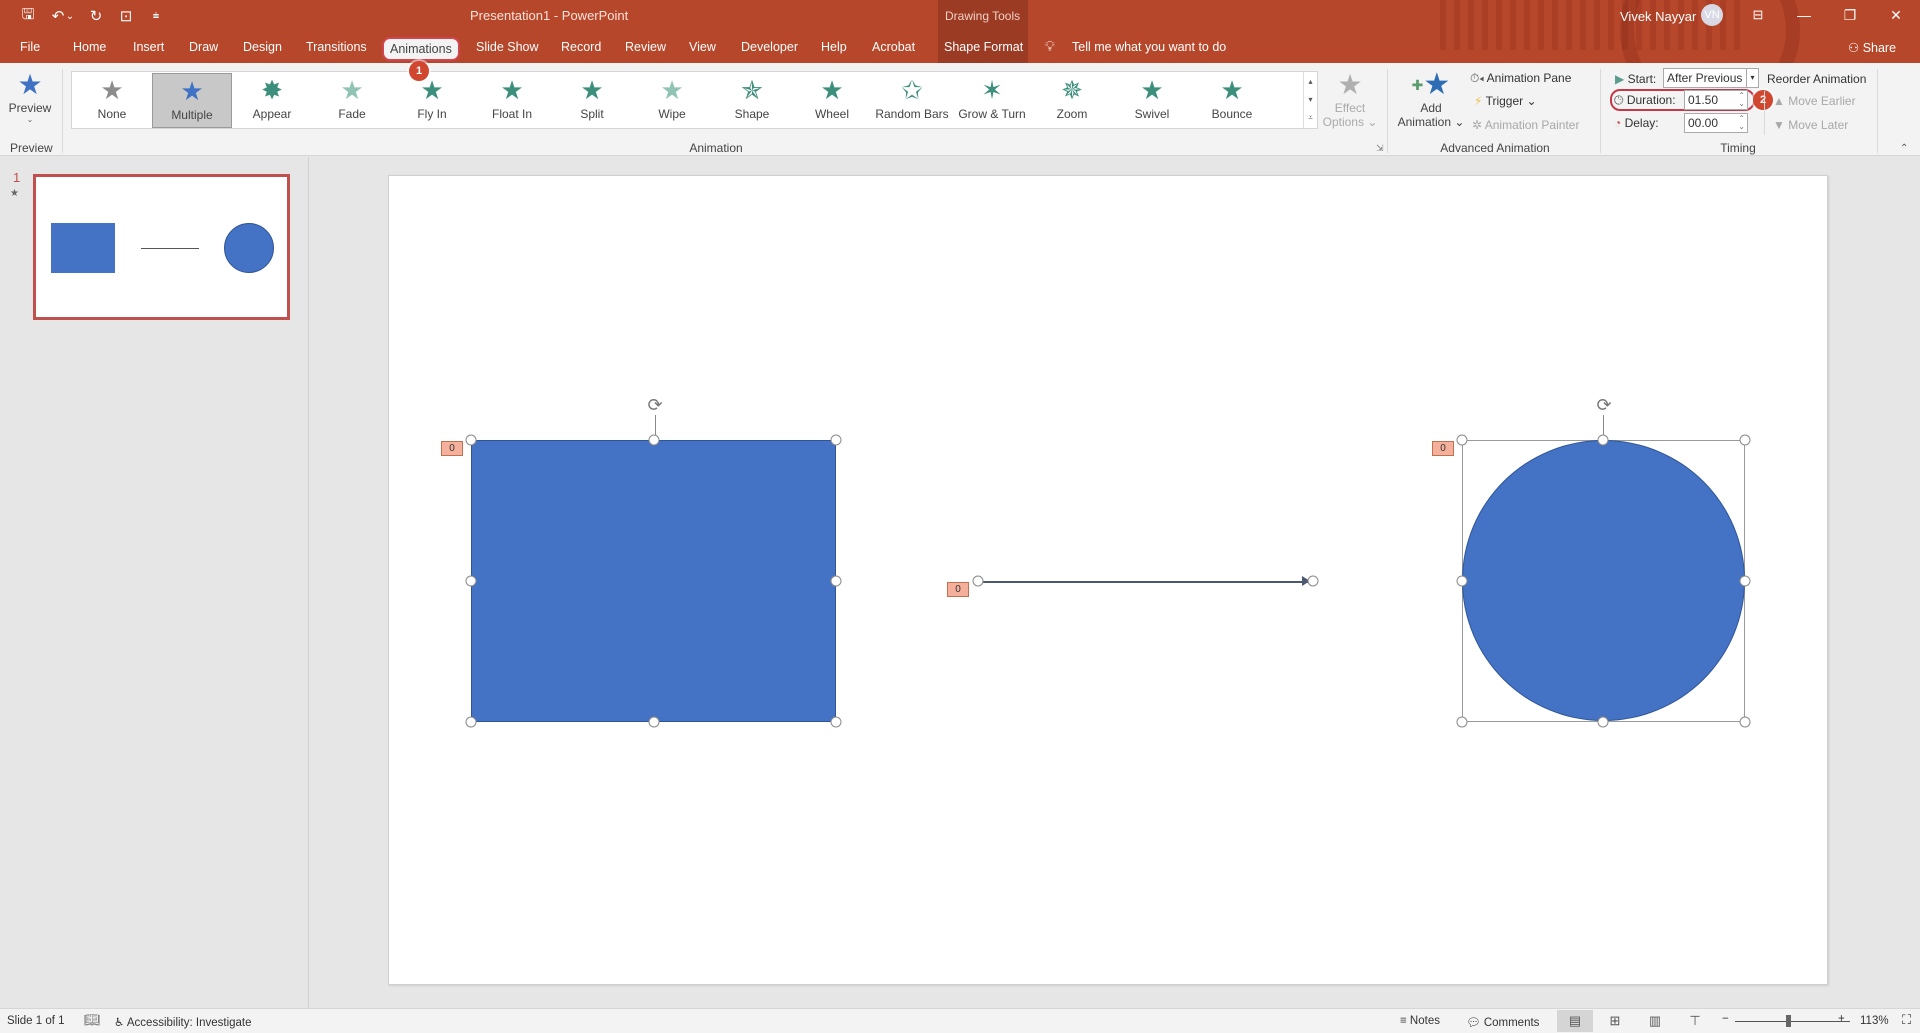 This screenshot has height=1033, width=1920. I want to click on save-icon: 🖫, so click(28, 16).